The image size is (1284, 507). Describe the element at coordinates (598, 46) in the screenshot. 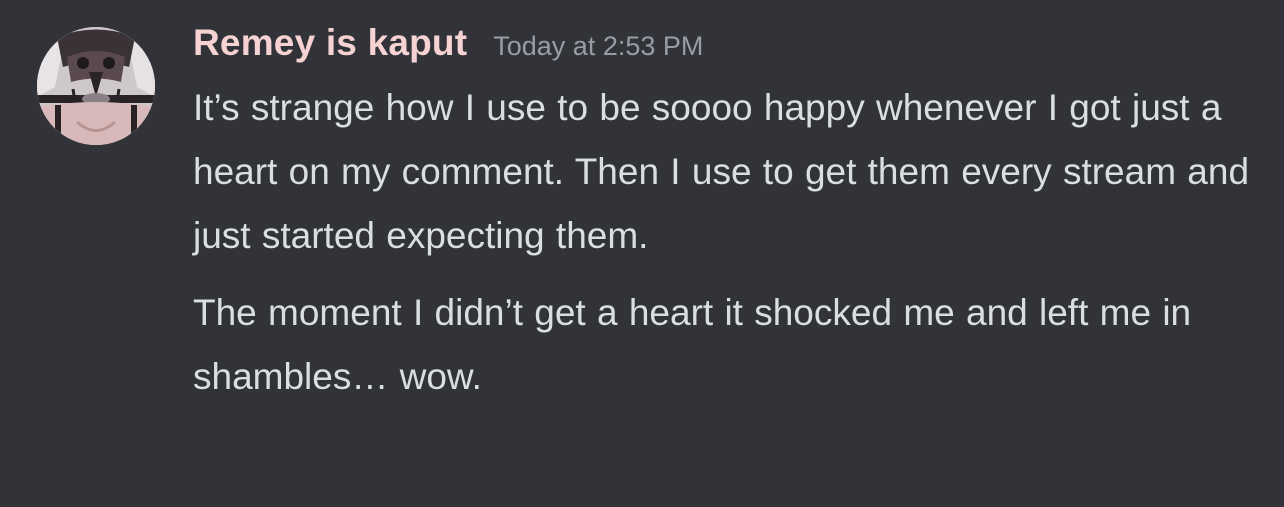

I see `timestamp: Today at 2:53 PM` at that location.